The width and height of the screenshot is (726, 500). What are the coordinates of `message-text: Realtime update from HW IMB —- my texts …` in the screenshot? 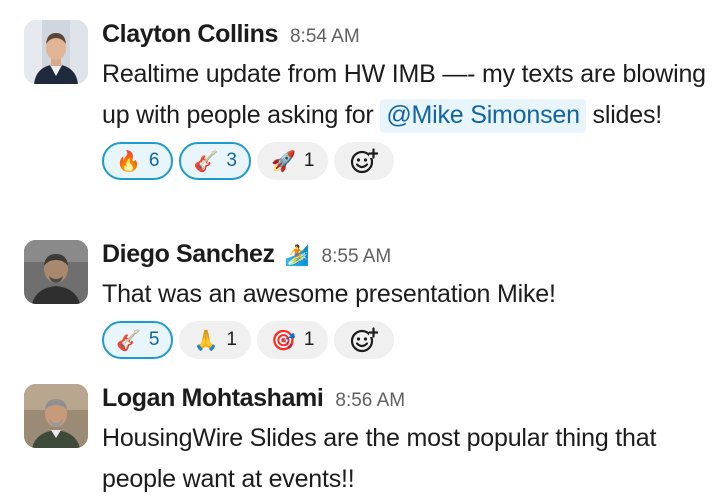 It's located at (404, 95).